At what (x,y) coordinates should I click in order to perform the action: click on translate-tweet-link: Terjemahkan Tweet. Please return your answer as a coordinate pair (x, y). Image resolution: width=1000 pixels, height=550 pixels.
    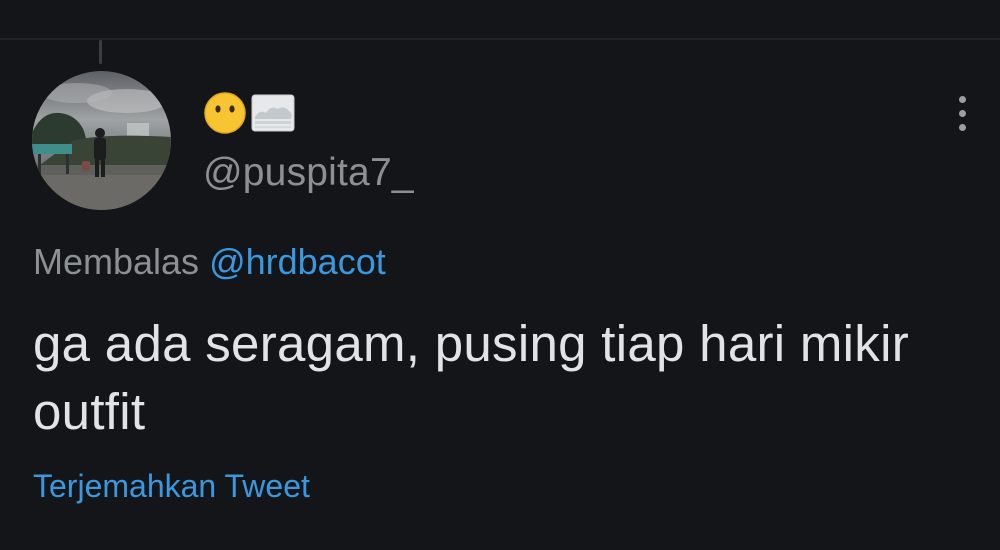
    Looking at the image, I should click on (171, 486).